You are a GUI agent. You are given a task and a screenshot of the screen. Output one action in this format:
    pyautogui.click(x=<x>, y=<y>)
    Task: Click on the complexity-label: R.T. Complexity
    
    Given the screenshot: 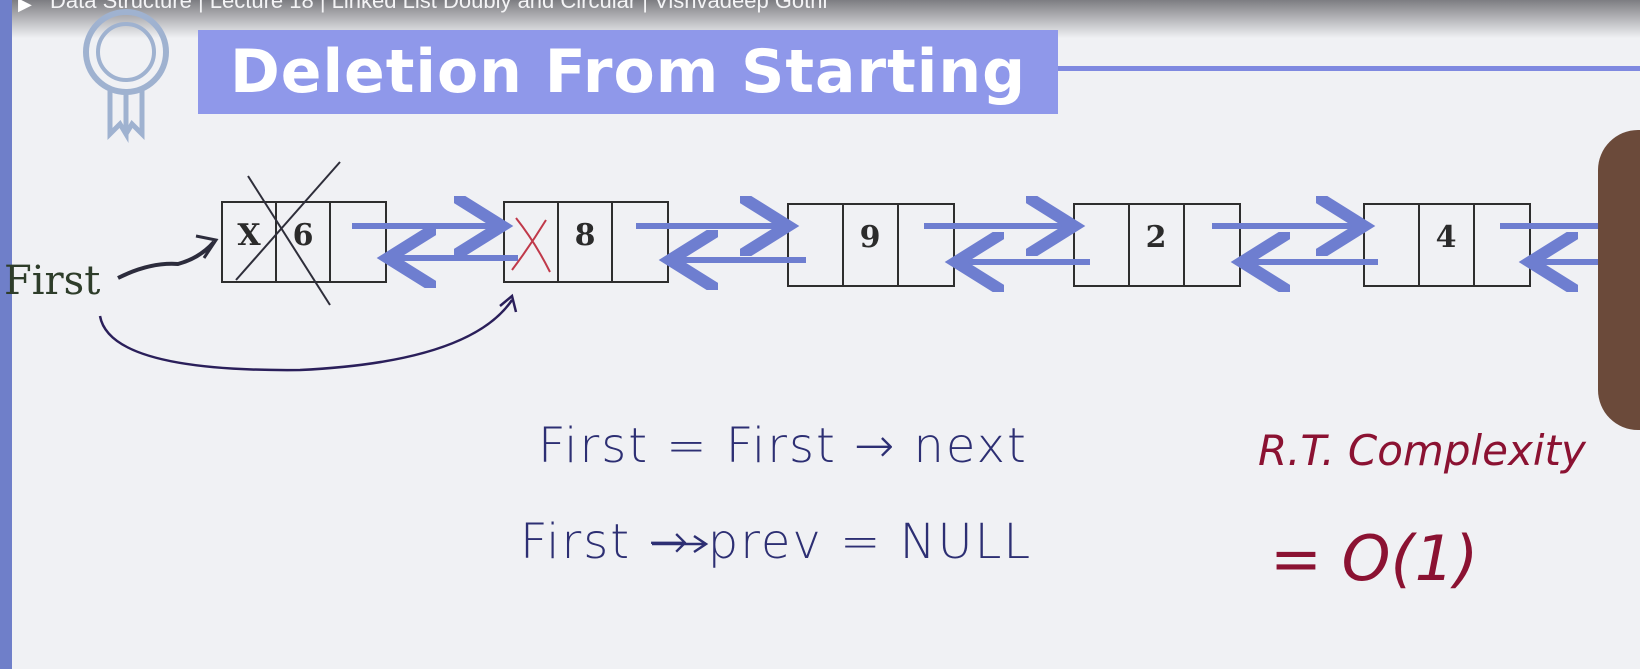 What is the action you would take?
    pyautogui.click(x=1422, y=450)
    